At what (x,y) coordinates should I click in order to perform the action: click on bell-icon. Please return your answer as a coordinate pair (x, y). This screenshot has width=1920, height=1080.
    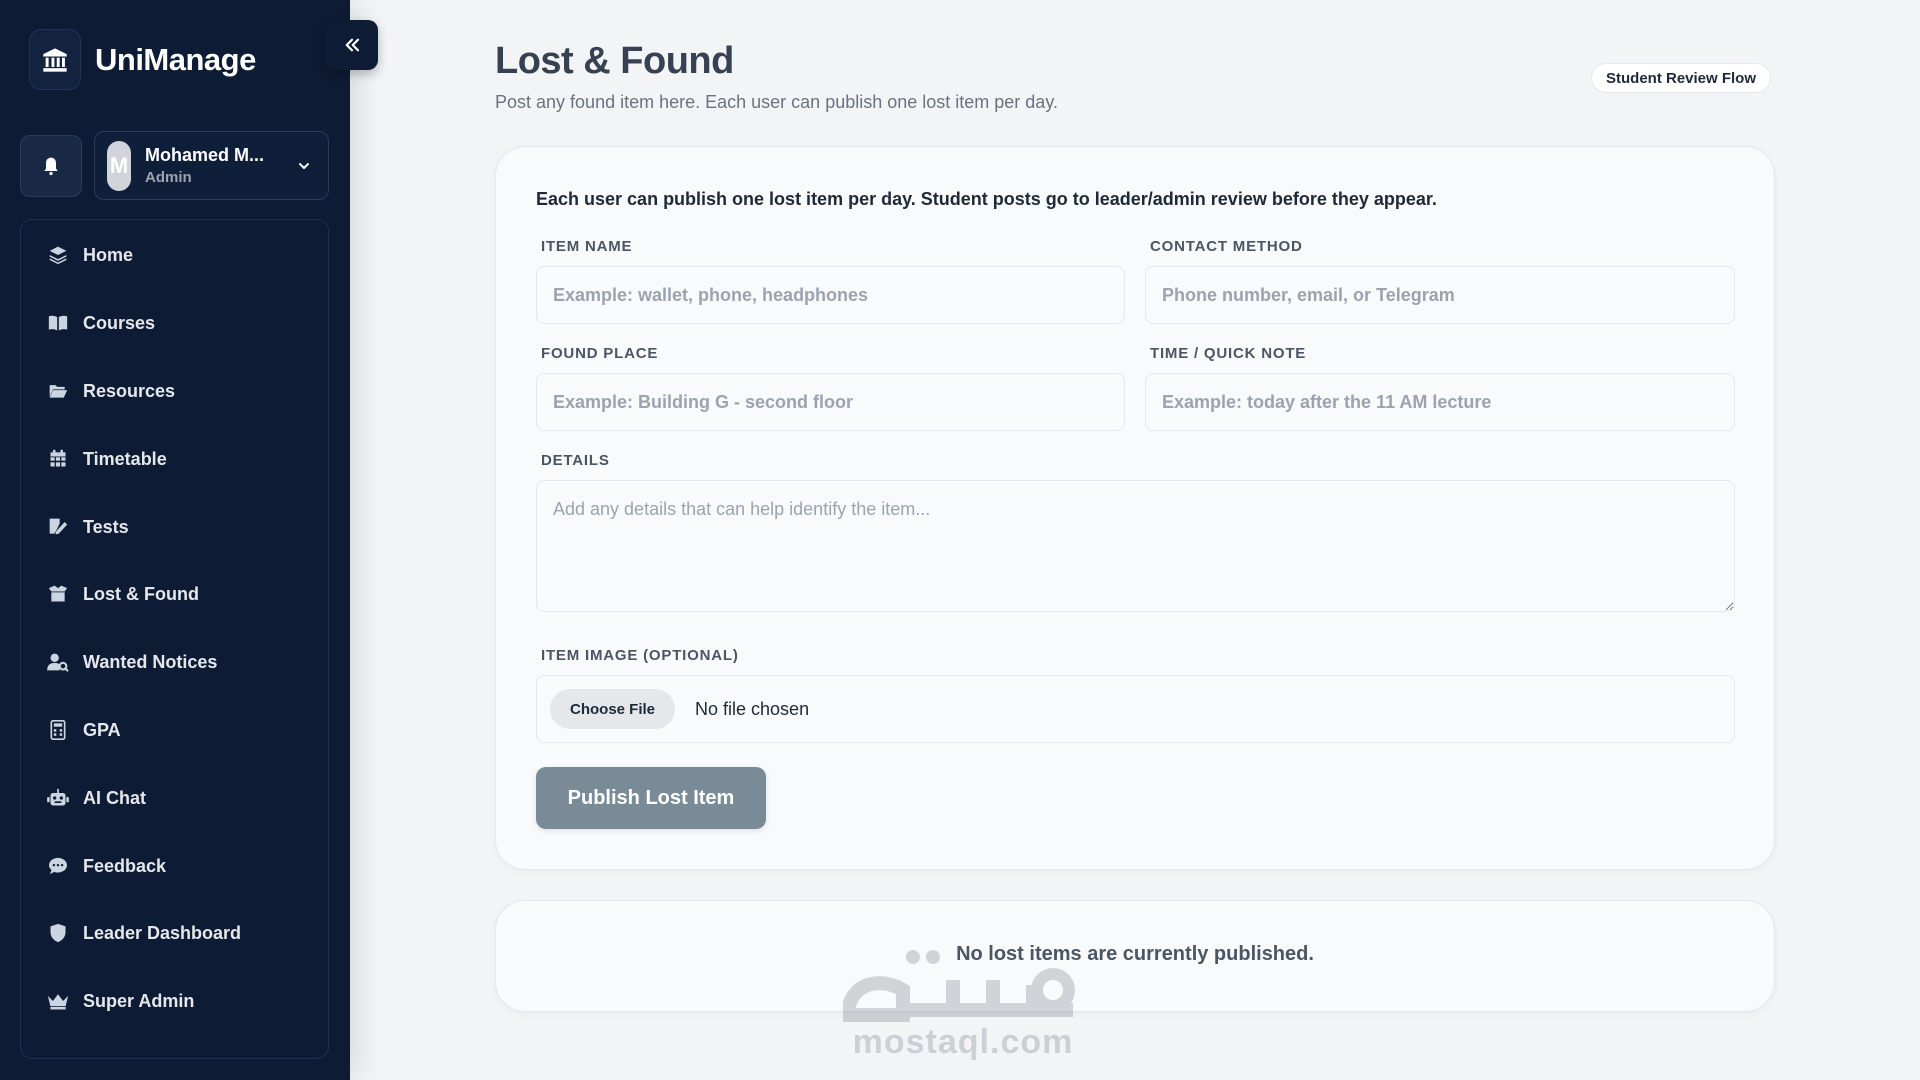
    Looking at the image, I should click on (51, 166).